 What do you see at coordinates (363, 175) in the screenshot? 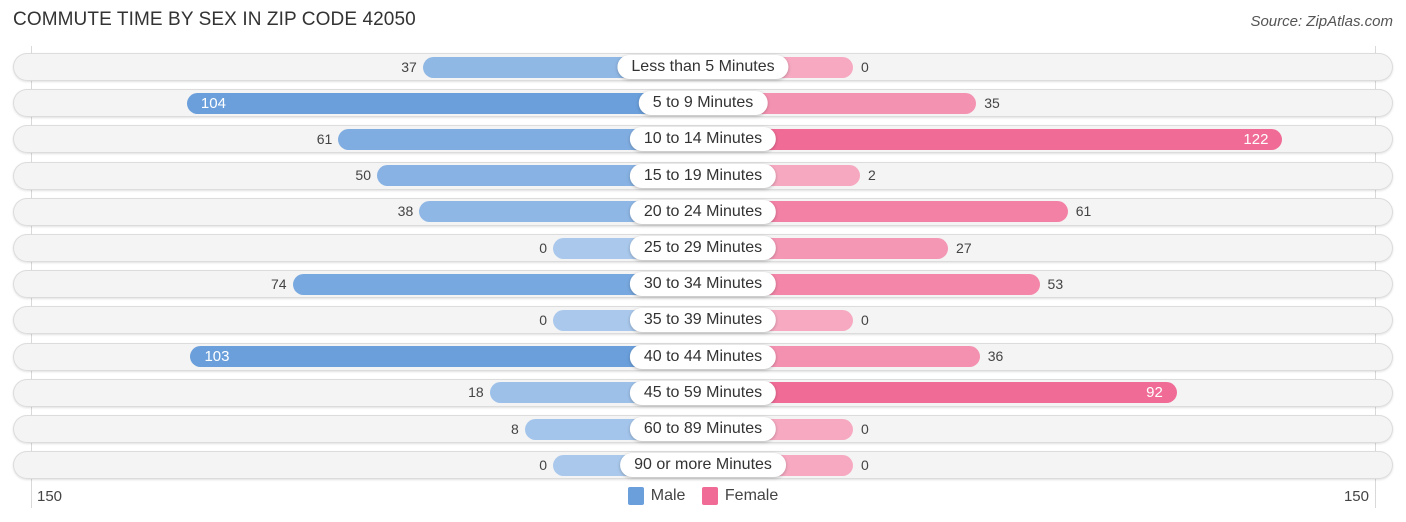
I see `male-value-label: 50` at bounding box center [363, 175].